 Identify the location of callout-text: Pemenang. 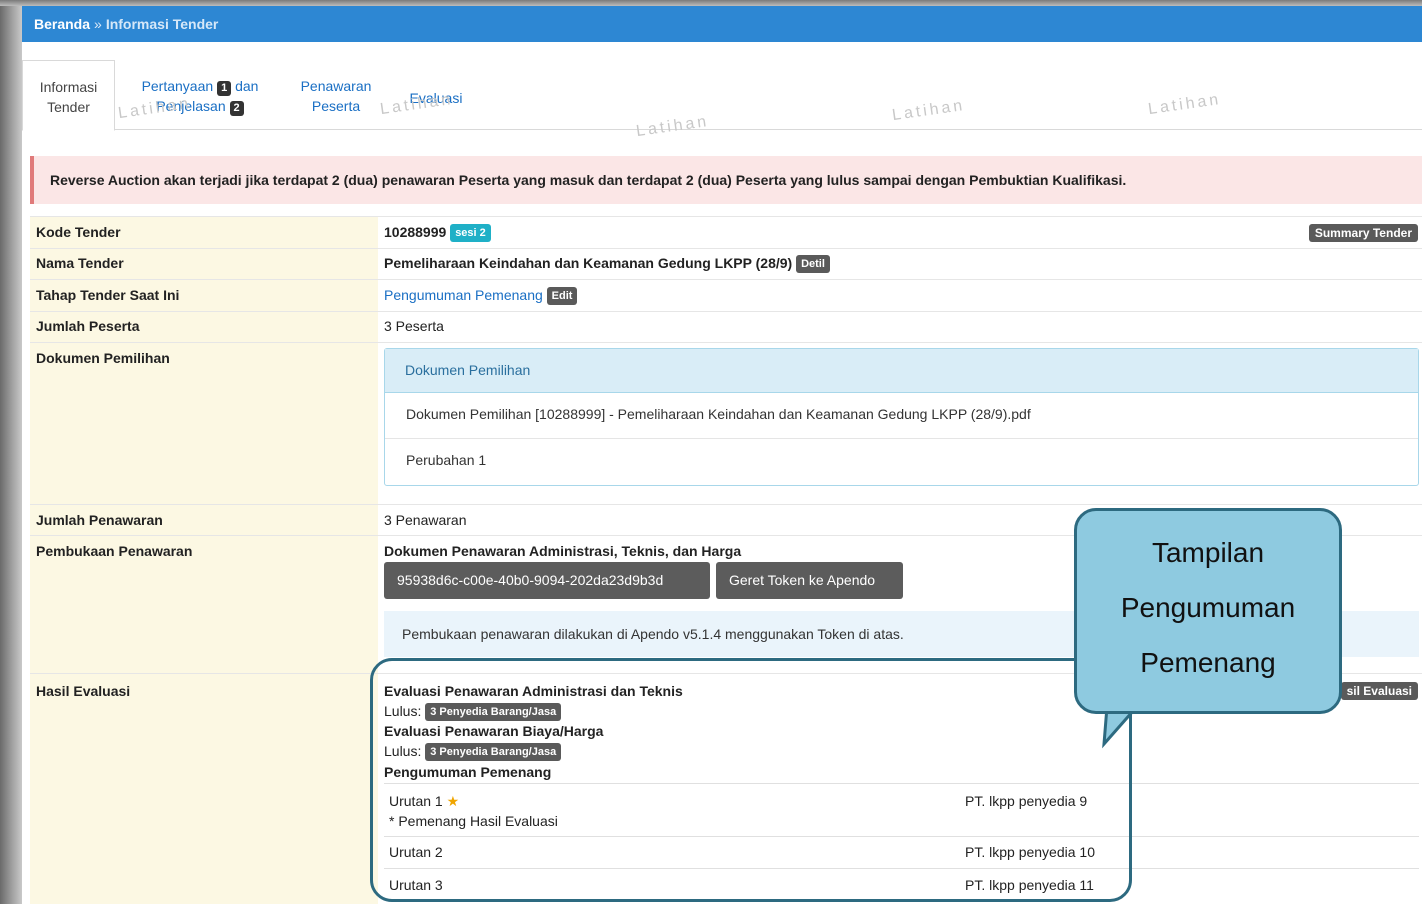
(1208, 662).